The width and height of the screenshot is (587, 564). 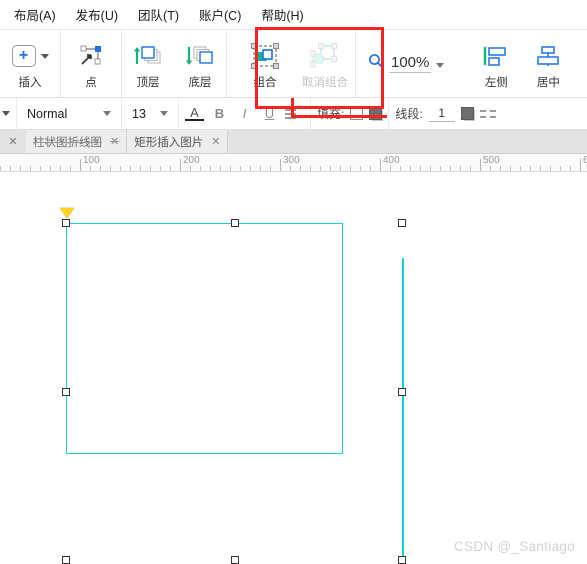 I want to click on insert-button: + 插入, so click(x=30, y=63).